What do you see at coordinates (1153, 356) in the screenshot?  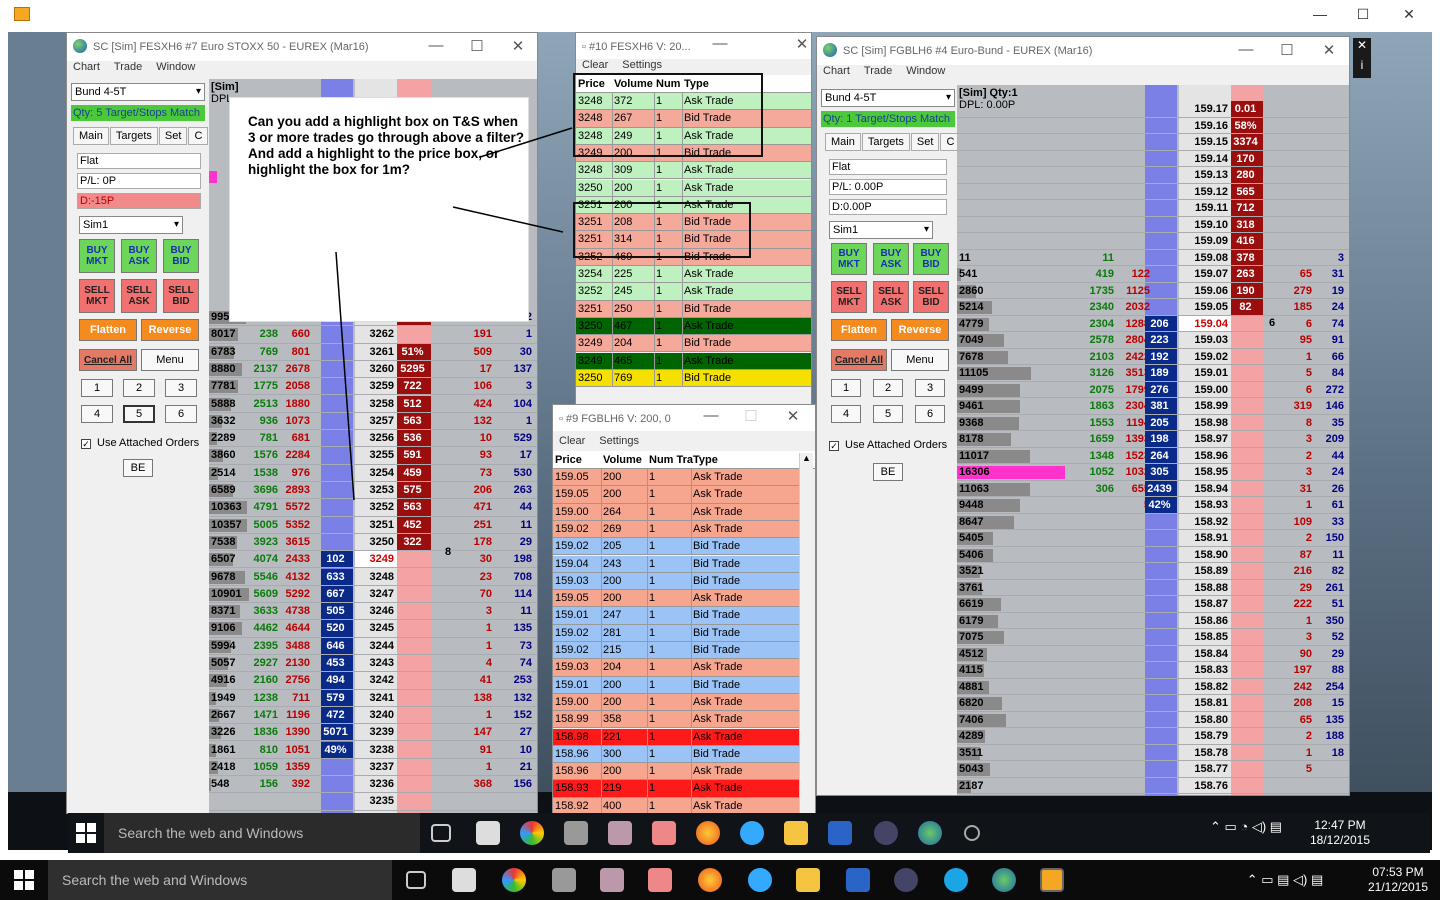 I see `ladder-row: 7678 2103 2422 192 159.02 1 66` at bounding box center [1153, 356].